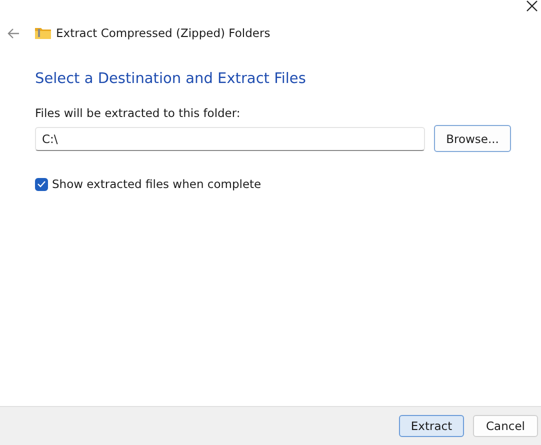 The height and width of the screenshot is (445, 541). I want to click on cancel-button: Cancel, so click(505, 426).